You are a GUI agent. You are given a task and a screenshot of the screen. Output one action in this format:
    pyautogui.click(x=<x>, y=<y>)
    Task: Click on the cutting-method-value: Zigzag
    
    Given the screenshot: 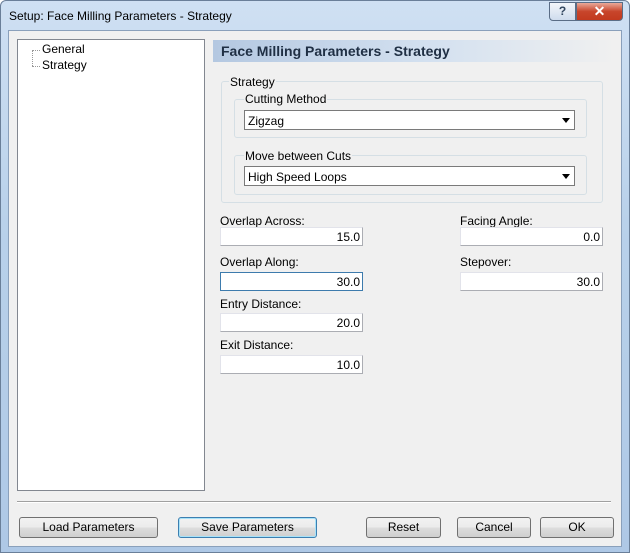 What is the action you would take?
    pyautogui.click(x=266, y=121)
    